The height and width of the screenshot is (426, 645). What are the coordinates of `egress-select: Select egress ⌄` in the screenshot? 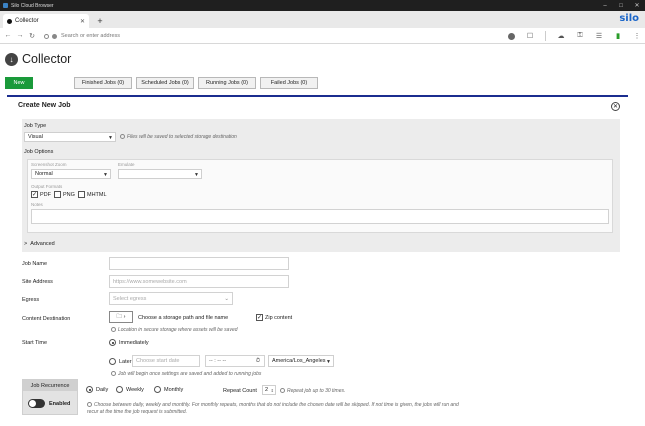 It's located at (171, 298).